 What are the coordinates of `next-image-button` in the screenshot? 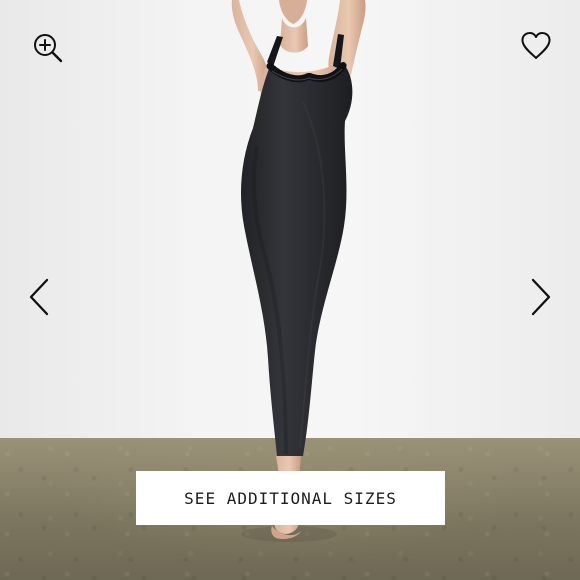 It's located at (541, 297).